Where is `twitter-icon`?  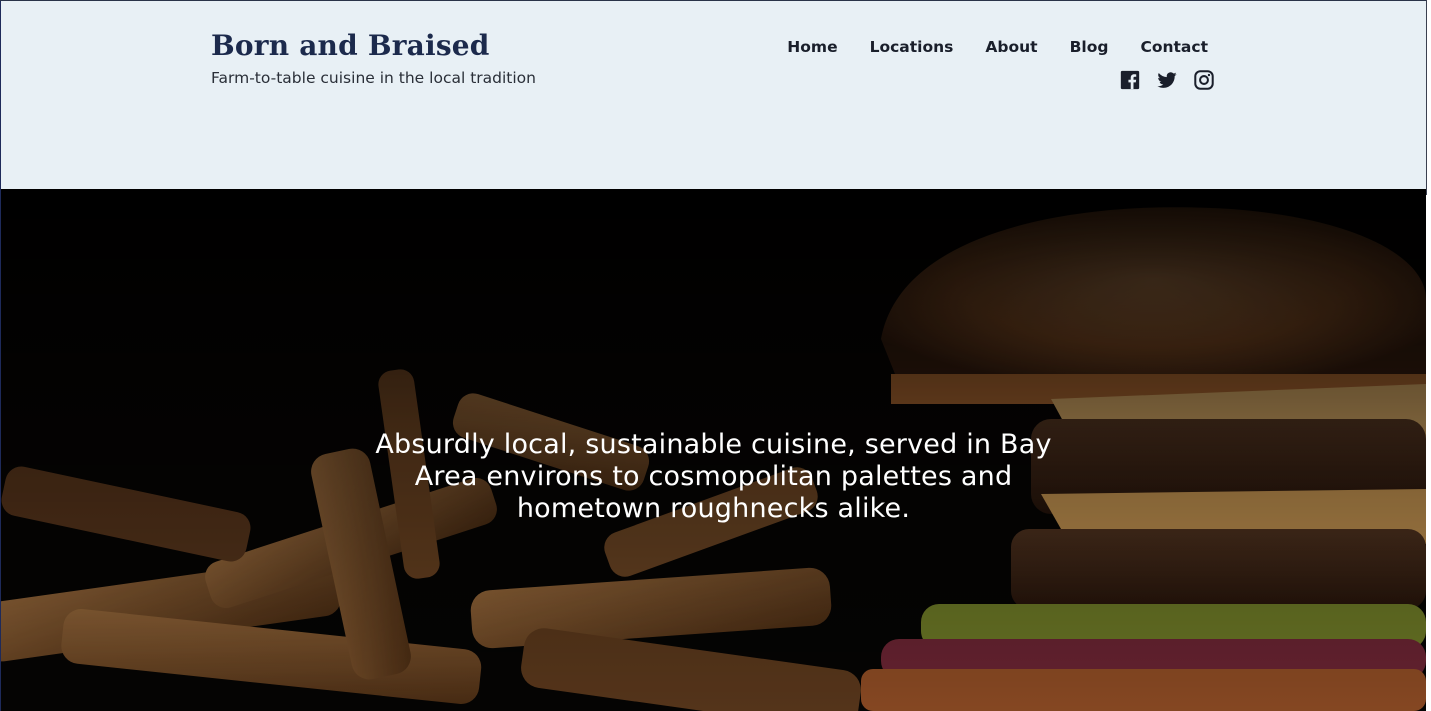
twitter-icon is located at coordinates (1167, 80).